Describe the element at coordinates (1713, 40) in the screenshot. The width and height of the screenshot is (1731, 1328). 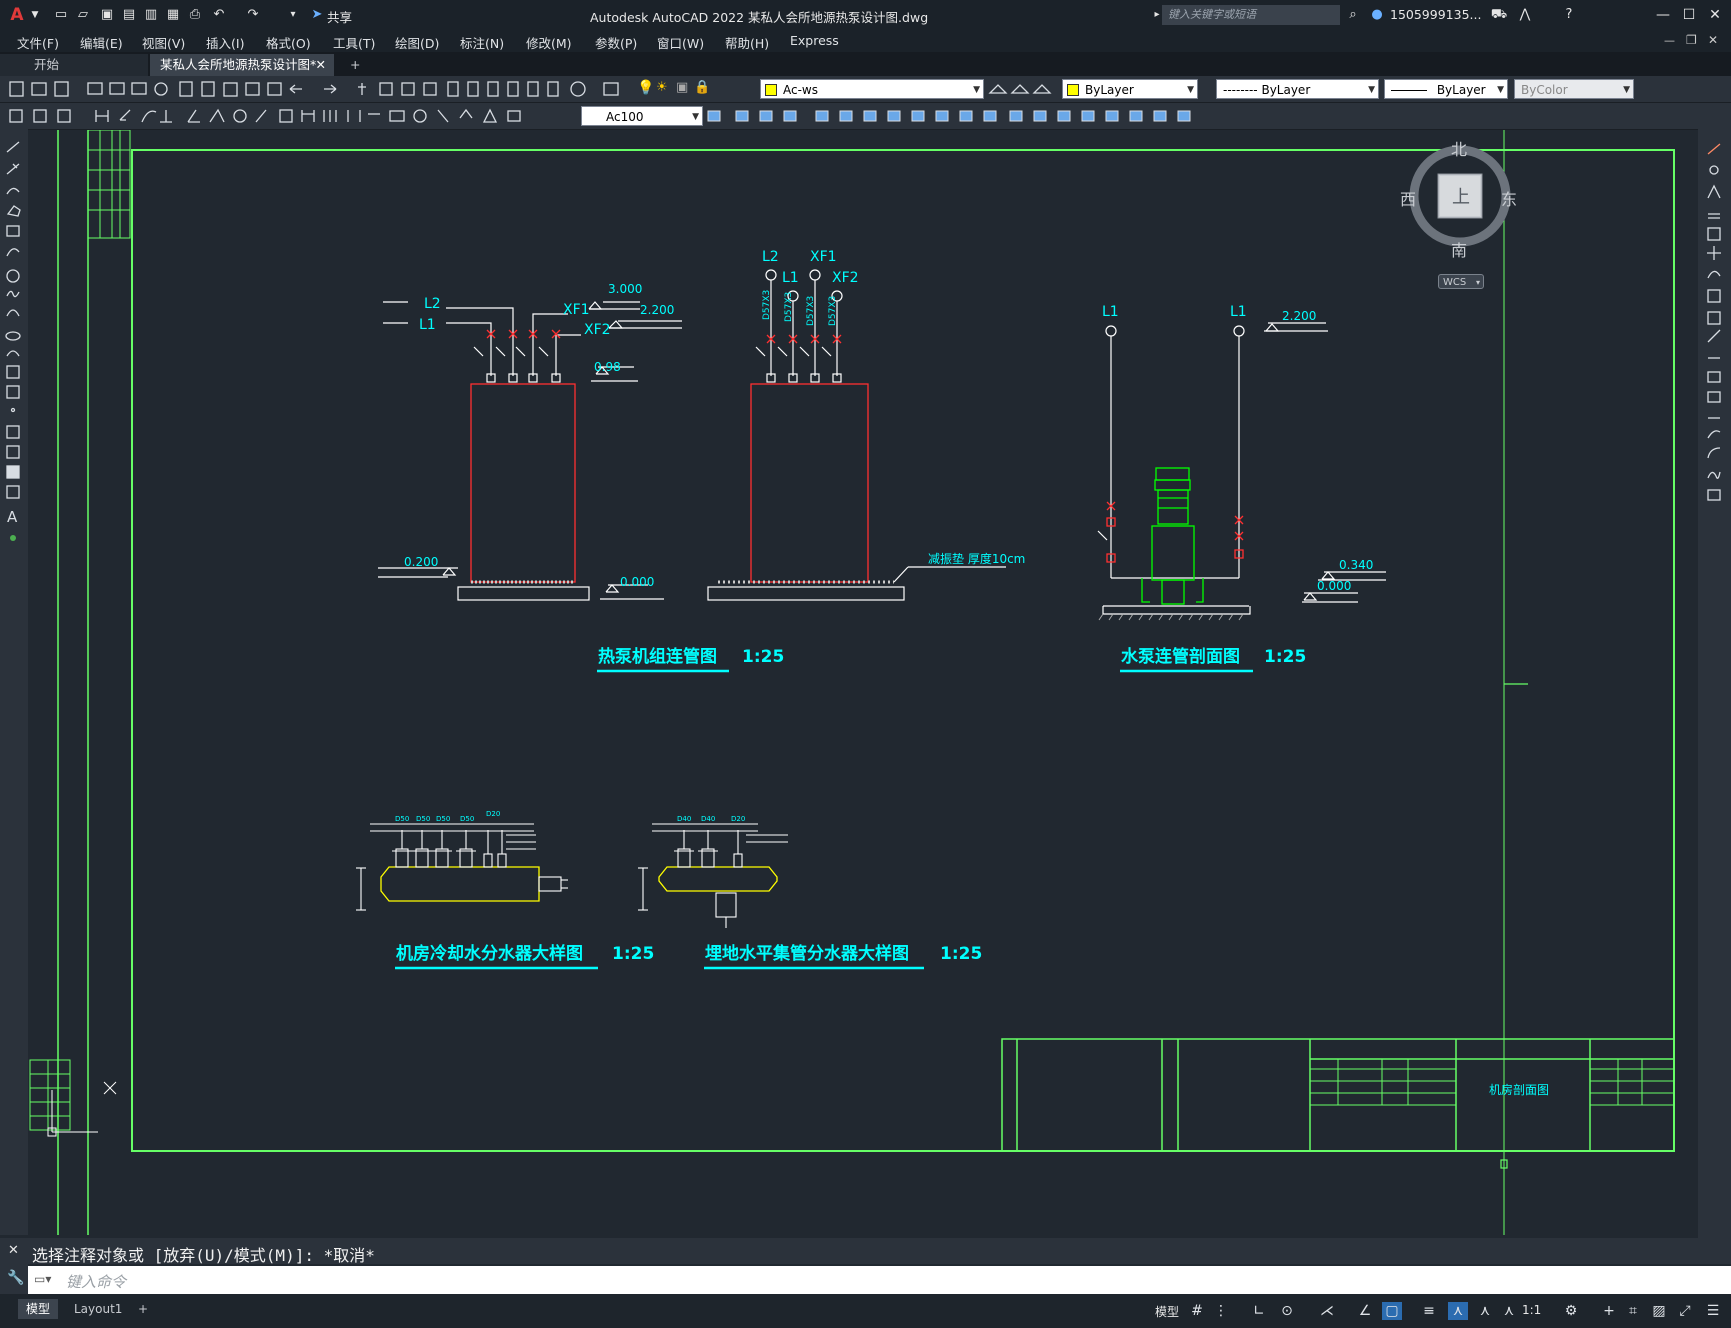
I see `doc-close-button: ✕` at that location.